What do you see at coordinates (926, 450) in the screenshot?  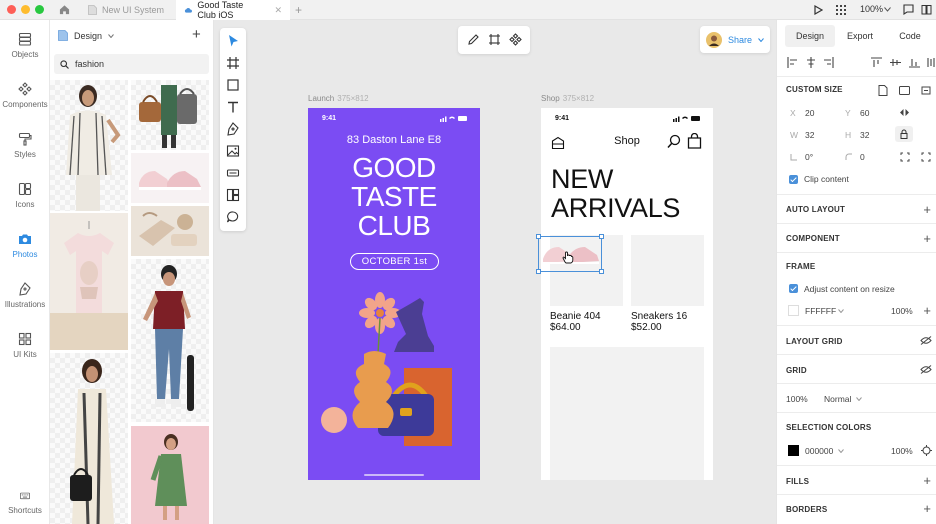 I see `target-icon` at bounding box center [926, 450].